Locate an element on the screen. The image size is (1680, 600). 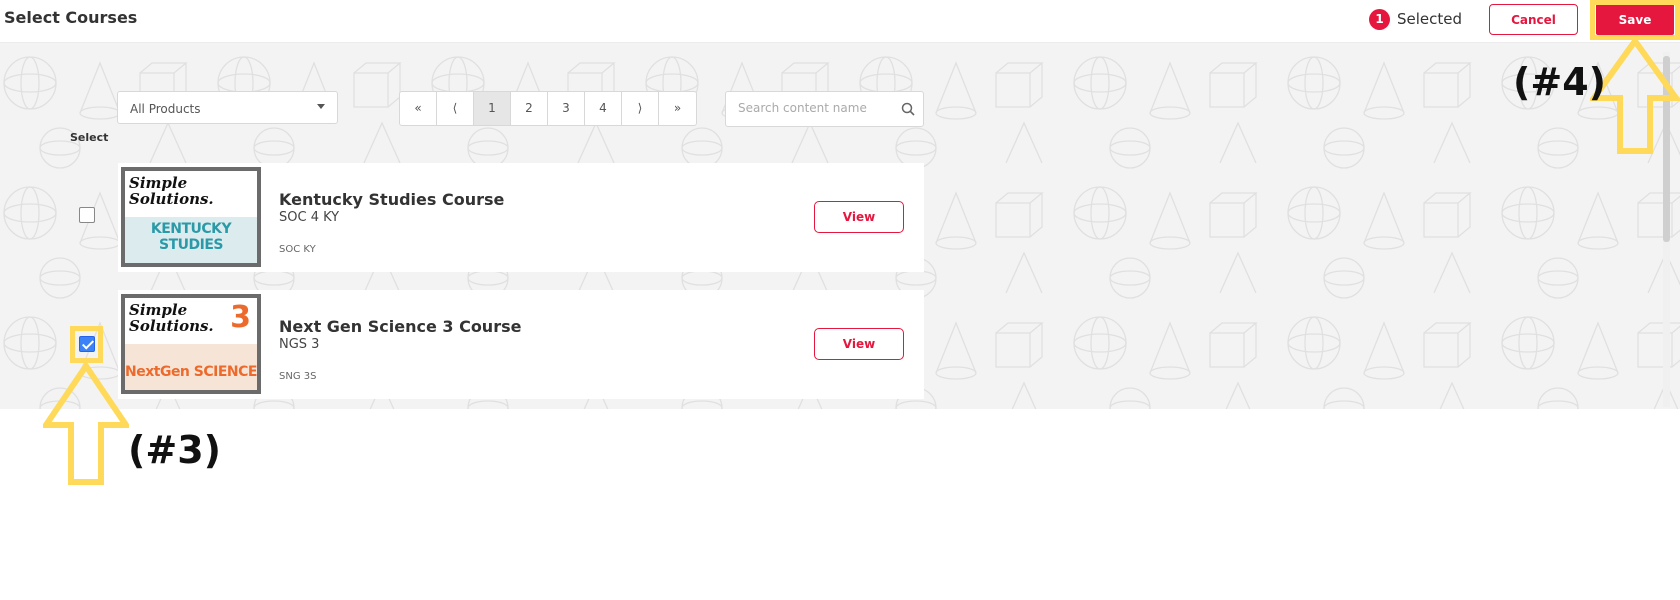
save-highlight-box is located at coordinates (1635, 20).